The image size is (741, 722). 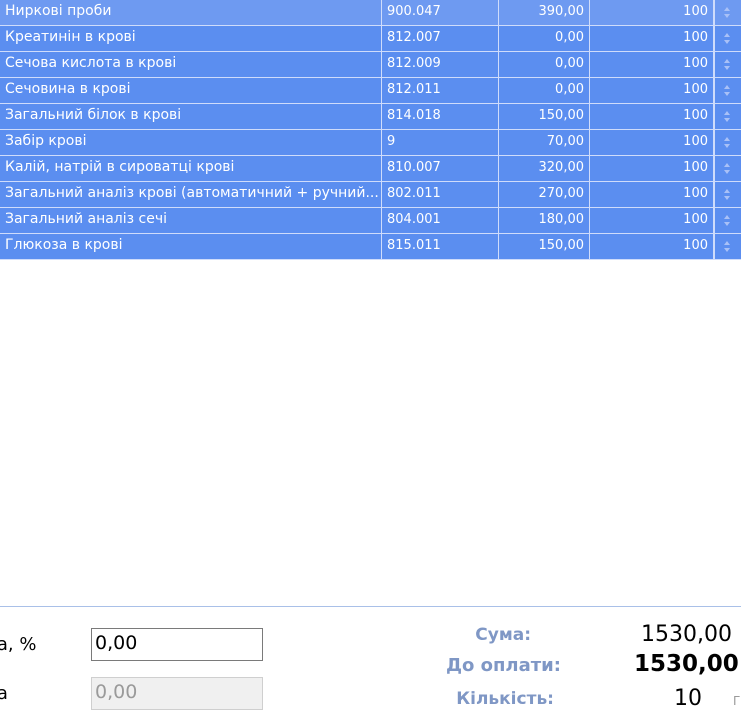 I want to click on service-code-cell: 804.001, so click(x=440, y=220).